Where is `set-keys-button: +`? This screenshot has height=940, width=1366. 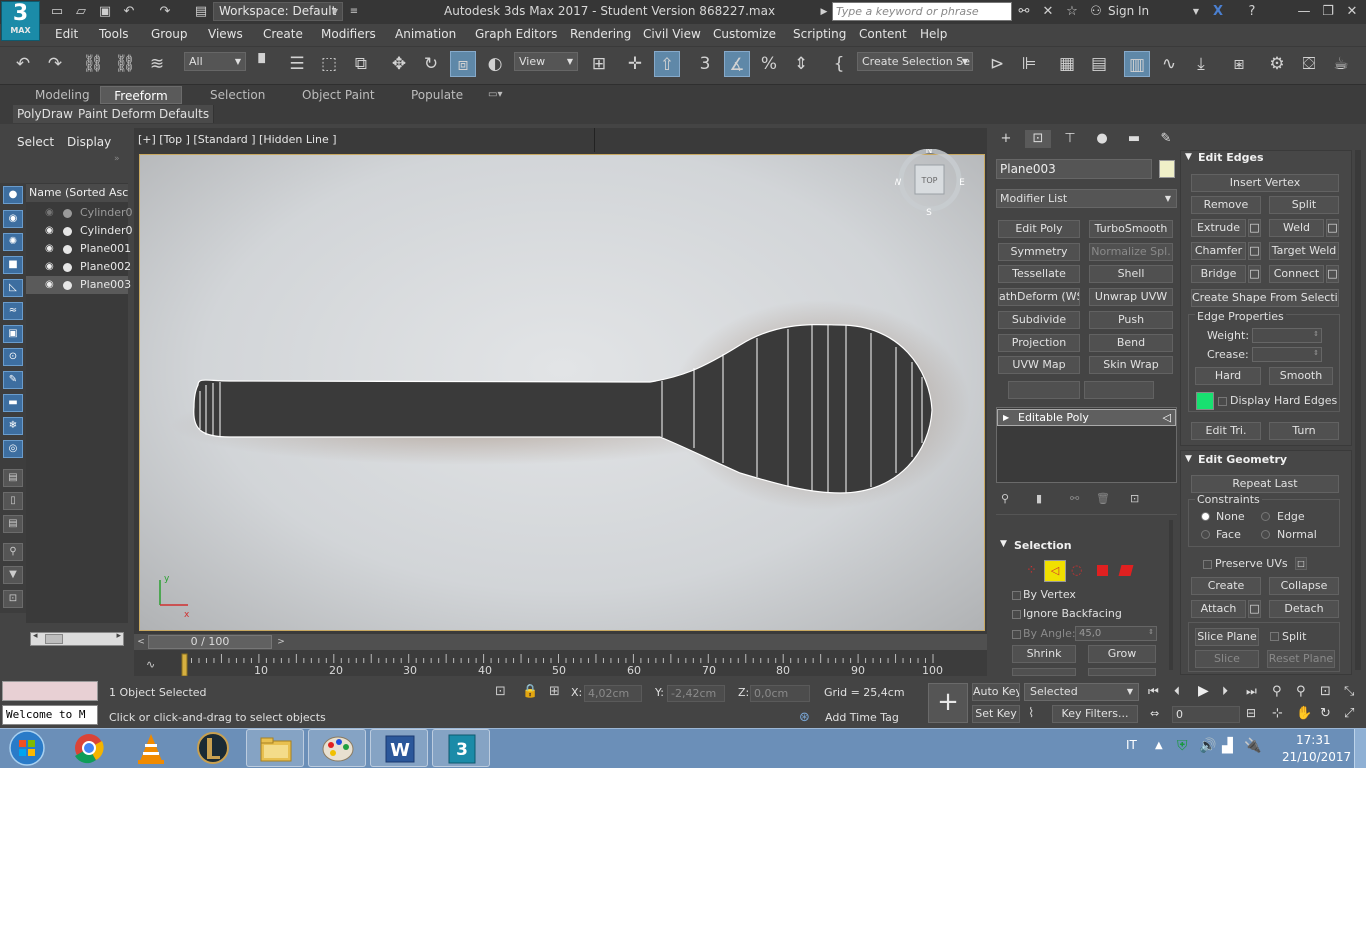
set-keys-button: + is located at coordinates (948, 703).